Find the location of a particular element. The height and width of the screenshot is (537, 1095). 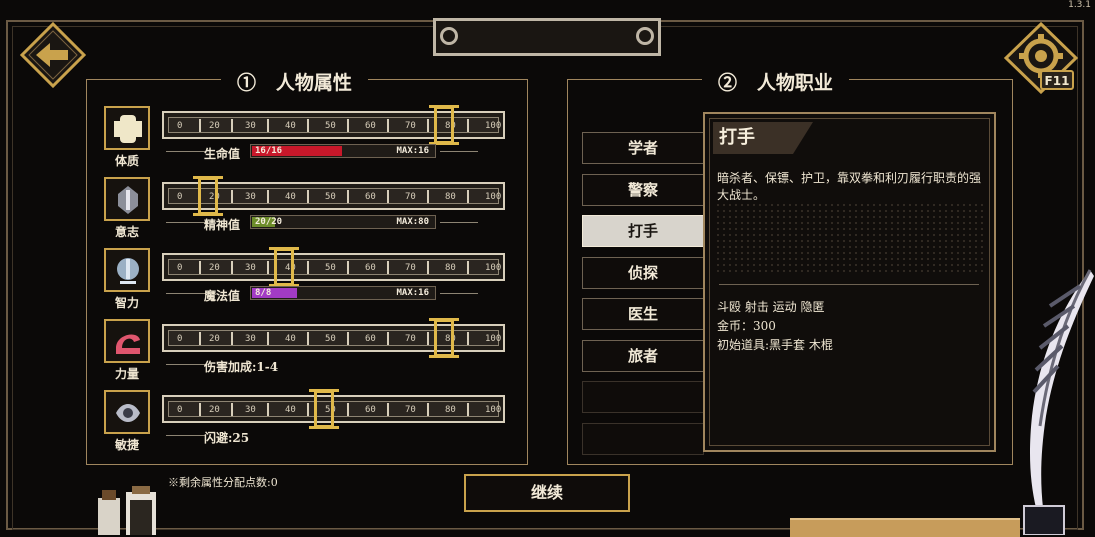

job-slot-empty is located at coordinates (643, 439).